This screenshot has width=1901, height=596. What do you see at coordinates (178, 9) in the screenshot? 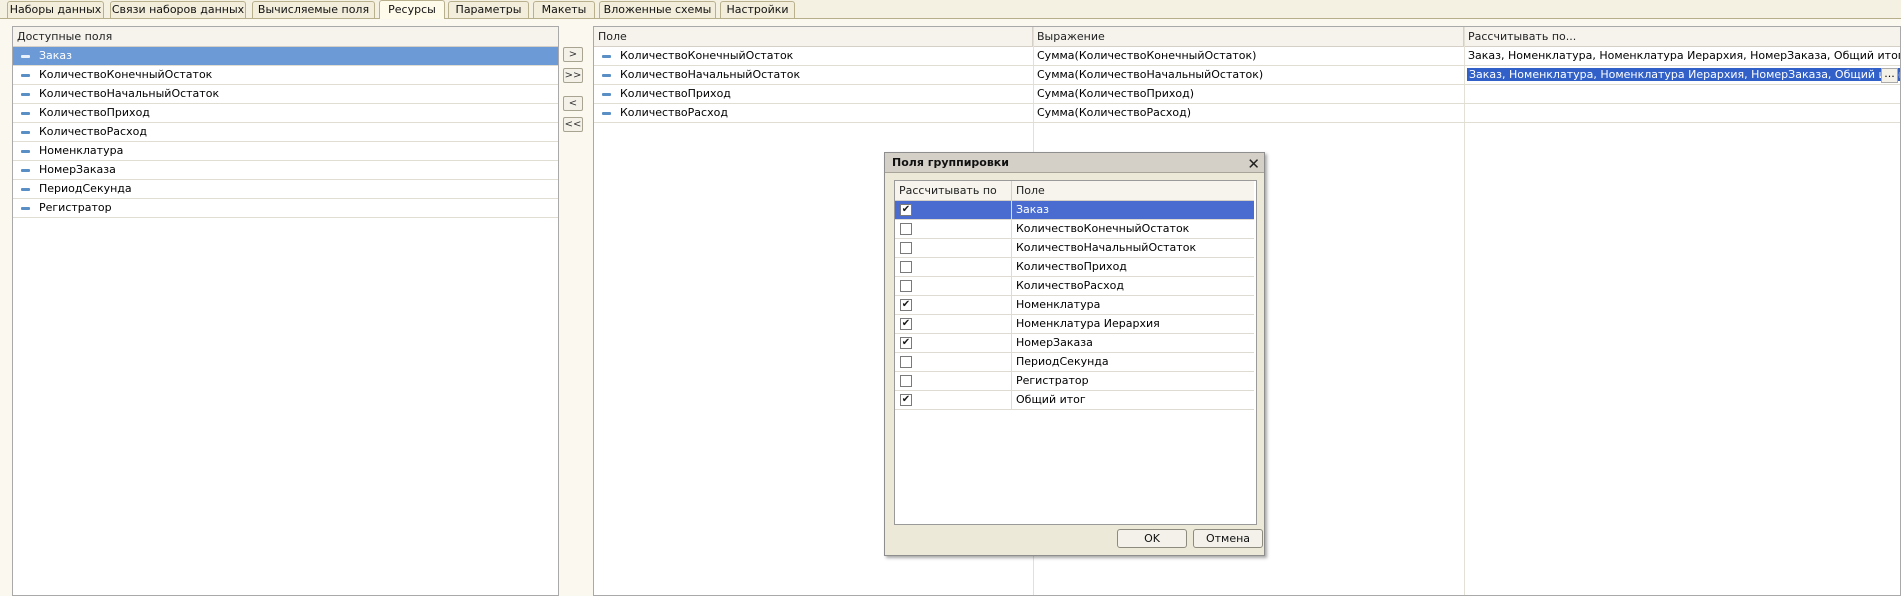
I see `tab-data-set-links: Связи наборов данных` at bounding box center [178, 9].